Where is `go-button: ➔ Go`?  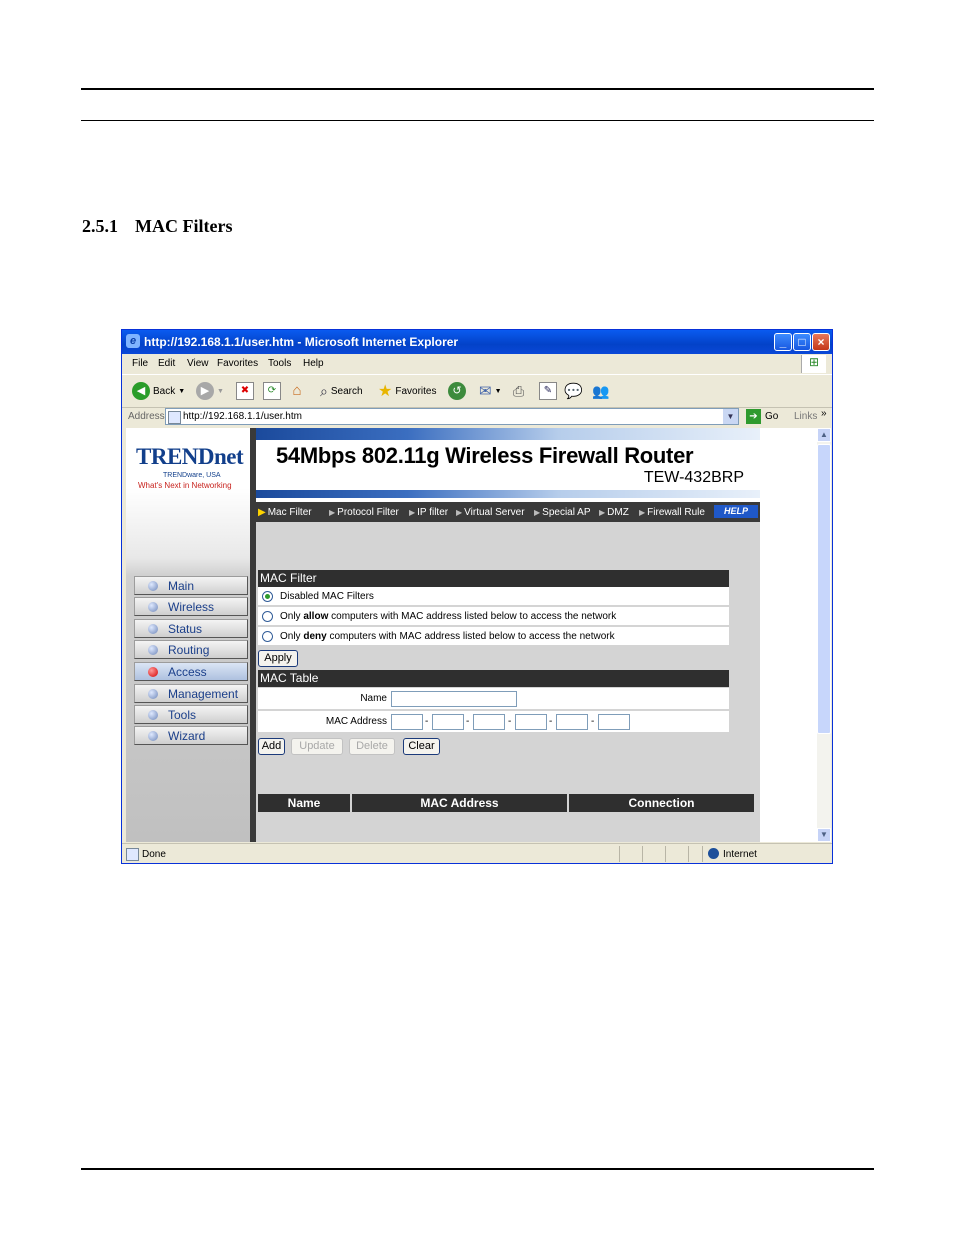 go-button: ➔ Go is located at coordinates (762, 416).